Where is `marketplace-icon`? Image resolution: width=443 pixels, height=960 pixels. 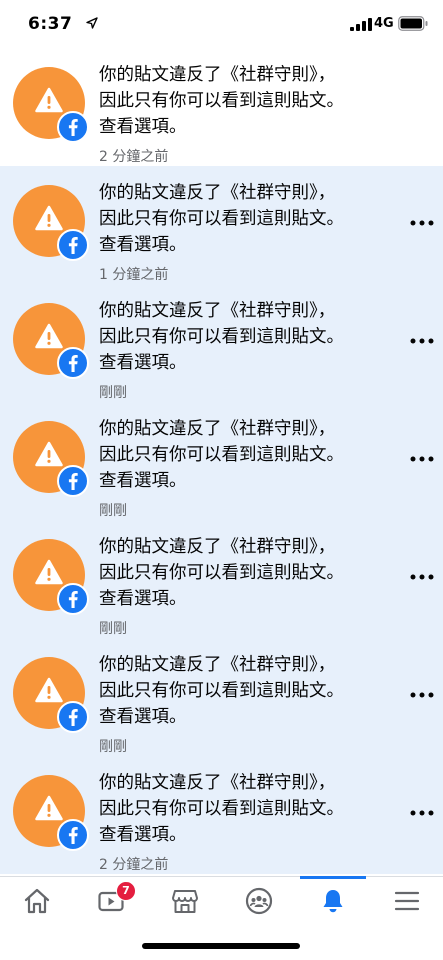
marketplace-icon is located at coordinates (185, 901).